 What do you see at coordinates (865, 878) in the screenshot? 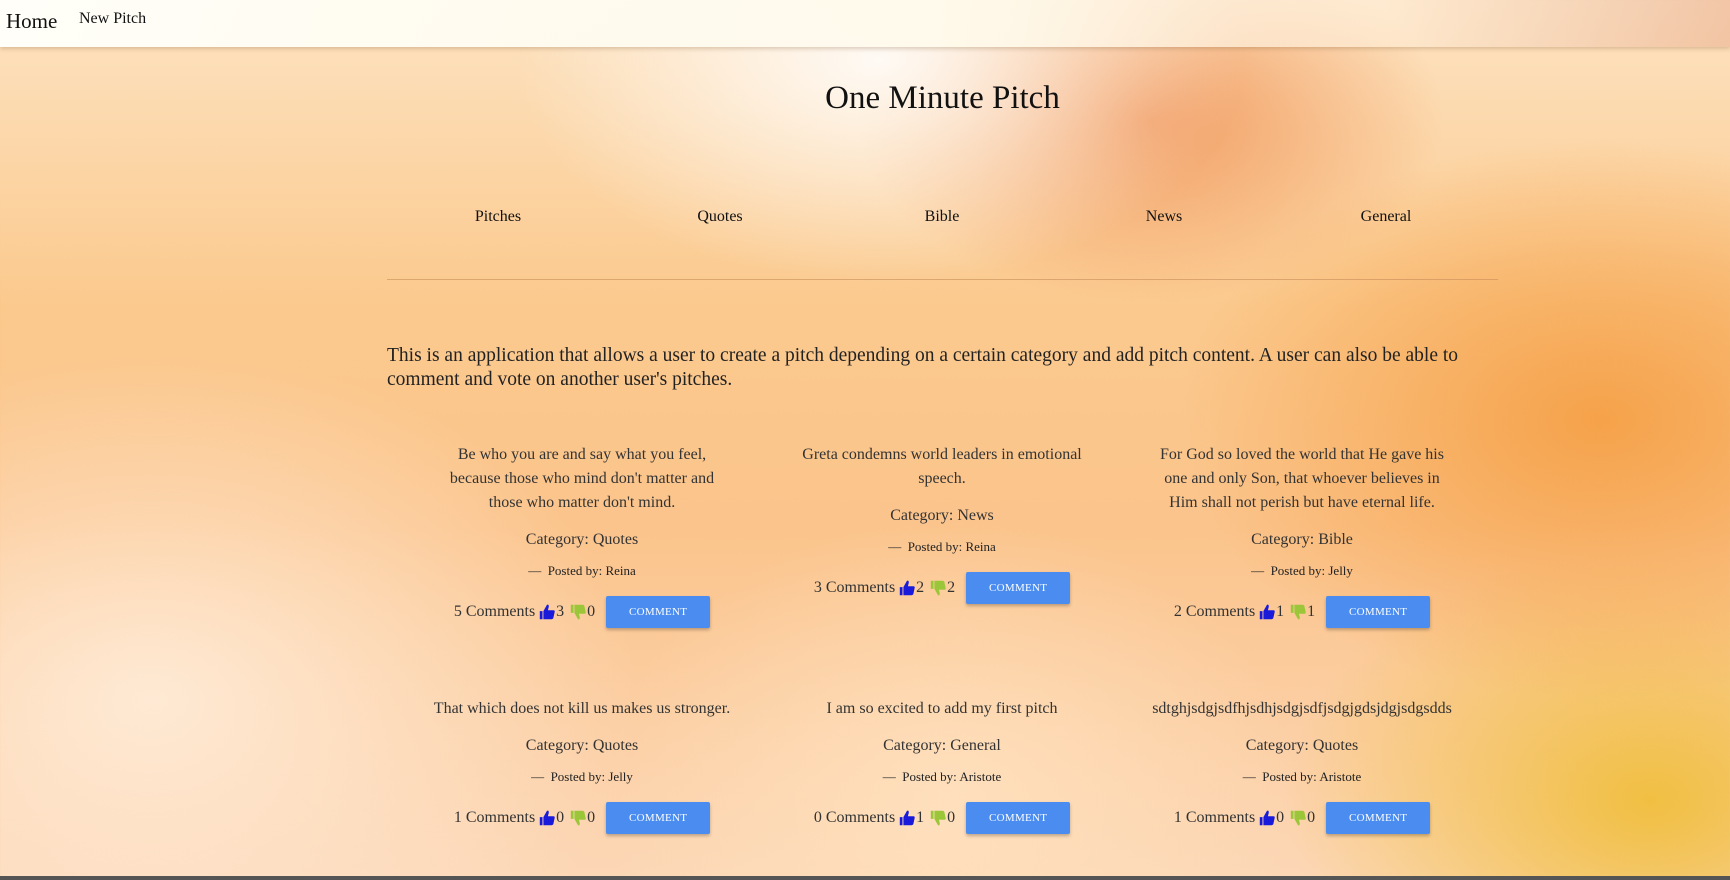
I see `bottom-edge` at bounding box center [865, 878].